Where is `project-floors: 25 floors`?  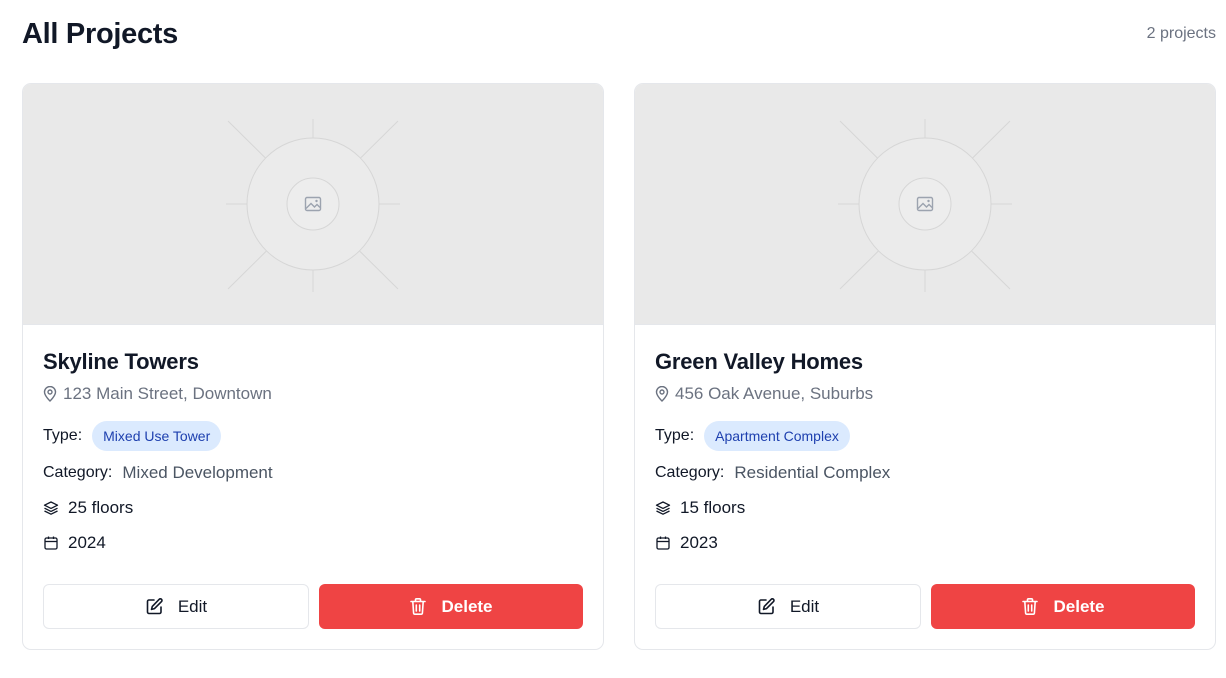
project-floors: 25 floors is located at coordinates (101, 507).